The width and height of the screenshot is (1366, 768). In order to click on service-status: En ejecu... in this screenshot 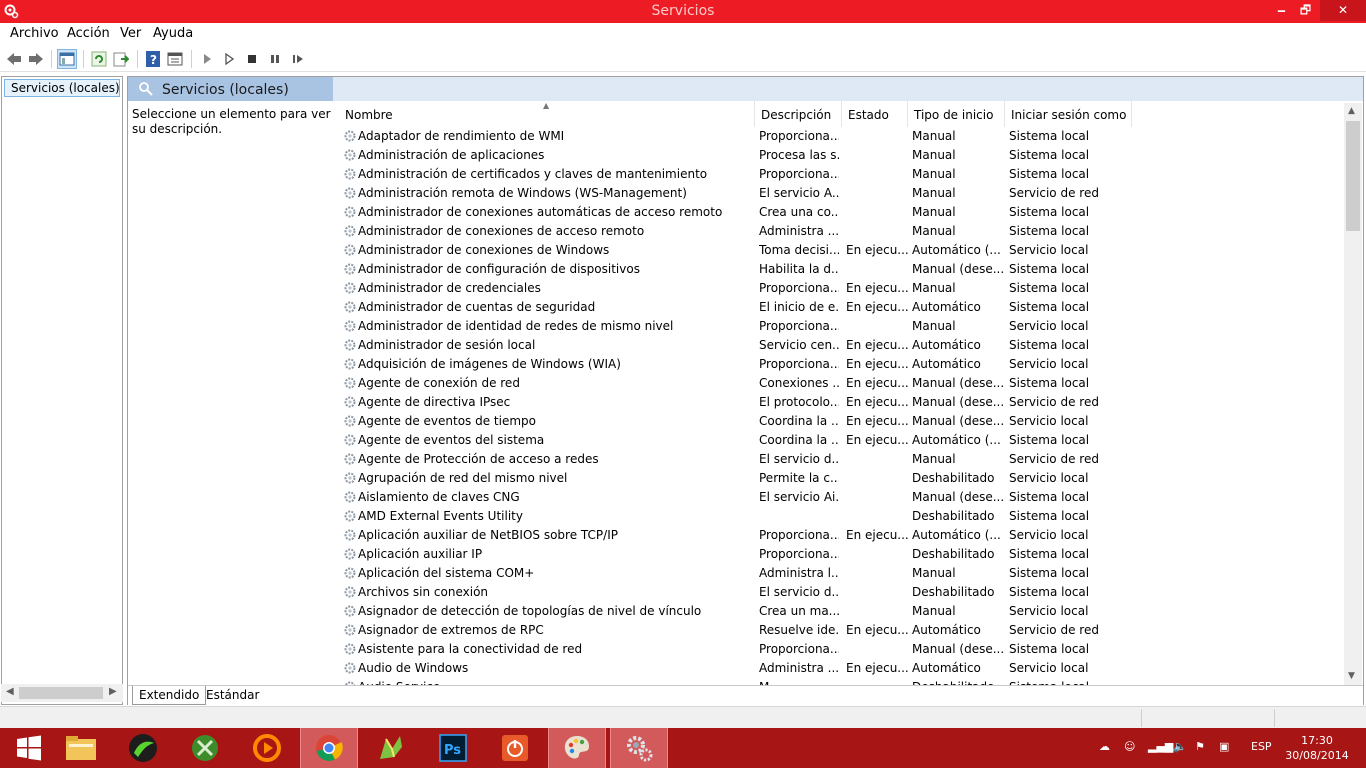, I will do `click(877, 402)`.